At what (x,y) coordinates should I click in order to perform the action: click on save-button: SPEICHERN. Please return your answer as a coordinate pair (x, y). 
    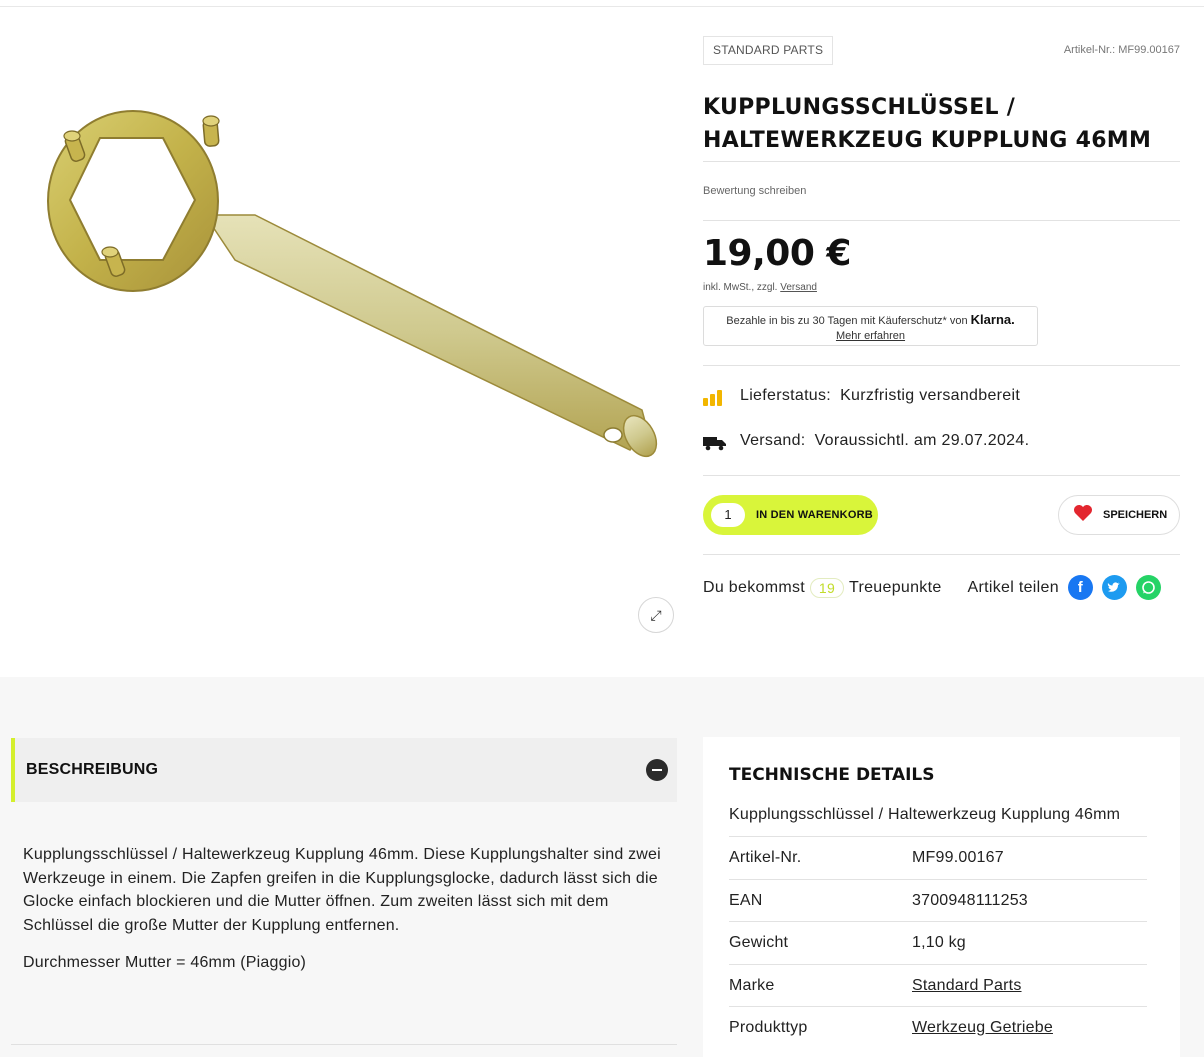
    Looking at the image, I should click on (1119, 515).